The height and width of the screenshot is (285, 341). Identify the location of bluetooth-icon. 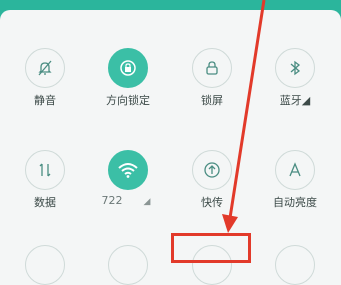
(295, 68).